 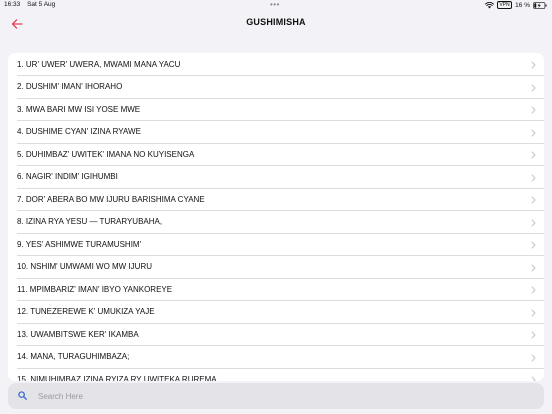 I want to click on list-item: 12. TUNEZEREWE K' UMUKIZA YAJE, so click(x=276, y=312).